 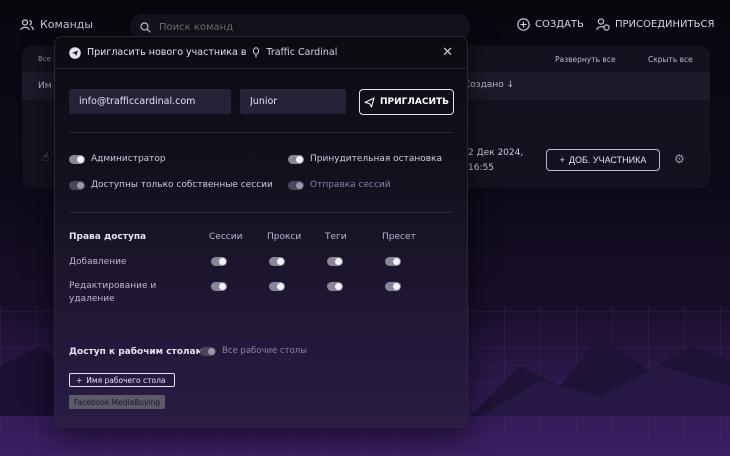 I want to click on own-sessions-toggle, so click(x=77, y=185).